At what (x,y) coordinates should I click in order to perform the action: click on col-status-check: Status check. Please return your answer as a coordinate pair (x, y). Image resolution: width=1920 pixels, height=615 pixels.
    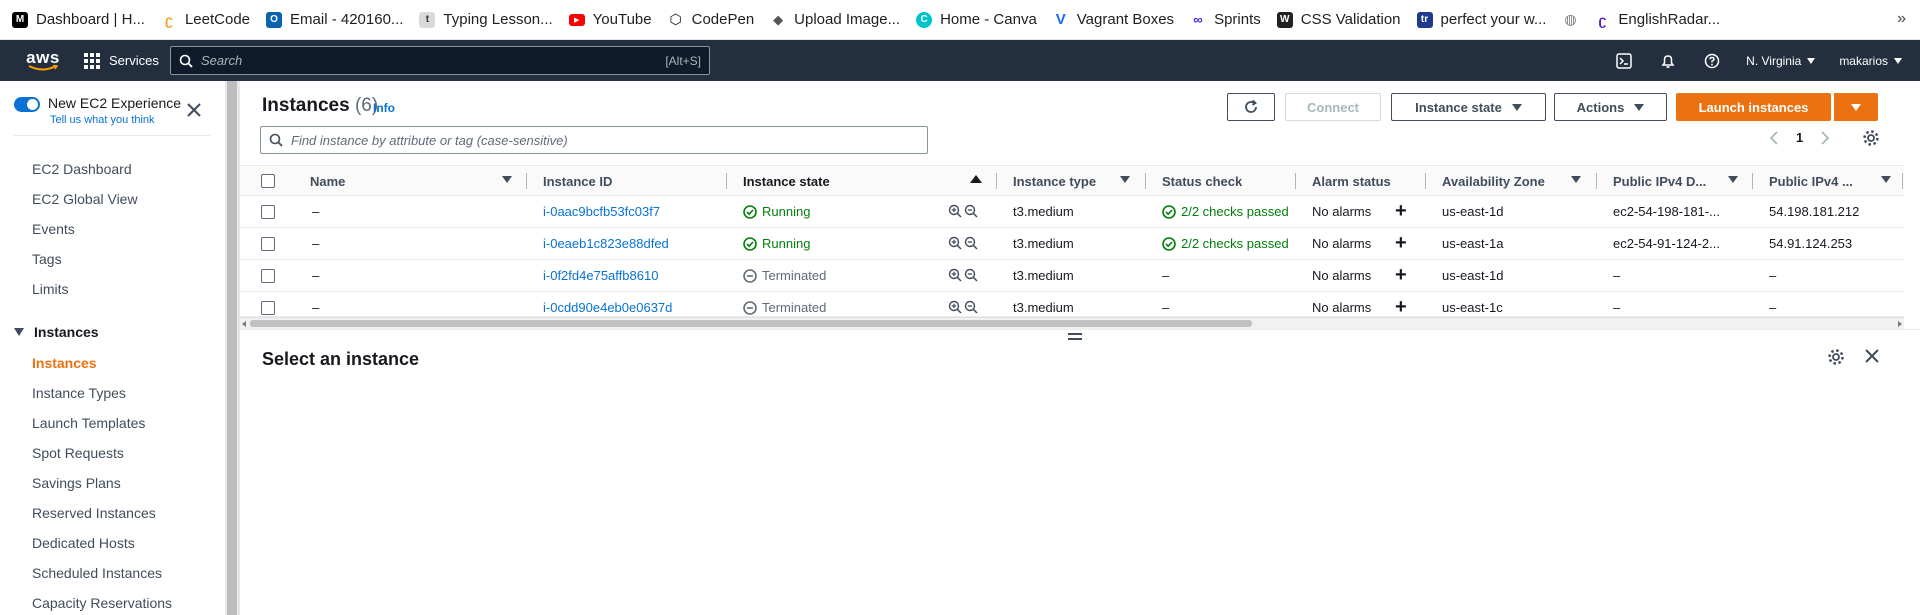
    Looking at the image, I should click on (1202, 181).